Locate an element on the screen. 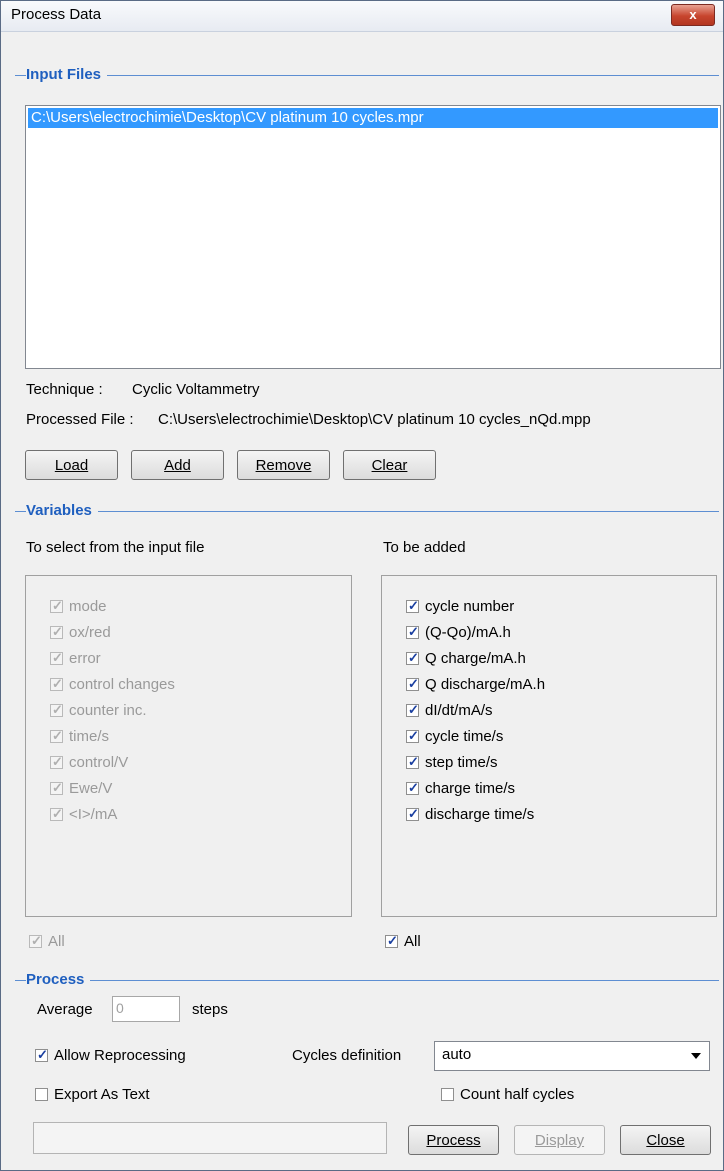 This screenshot has height=1171, width=724. variables-section-title: Variables is located at coordinates (62, 510).